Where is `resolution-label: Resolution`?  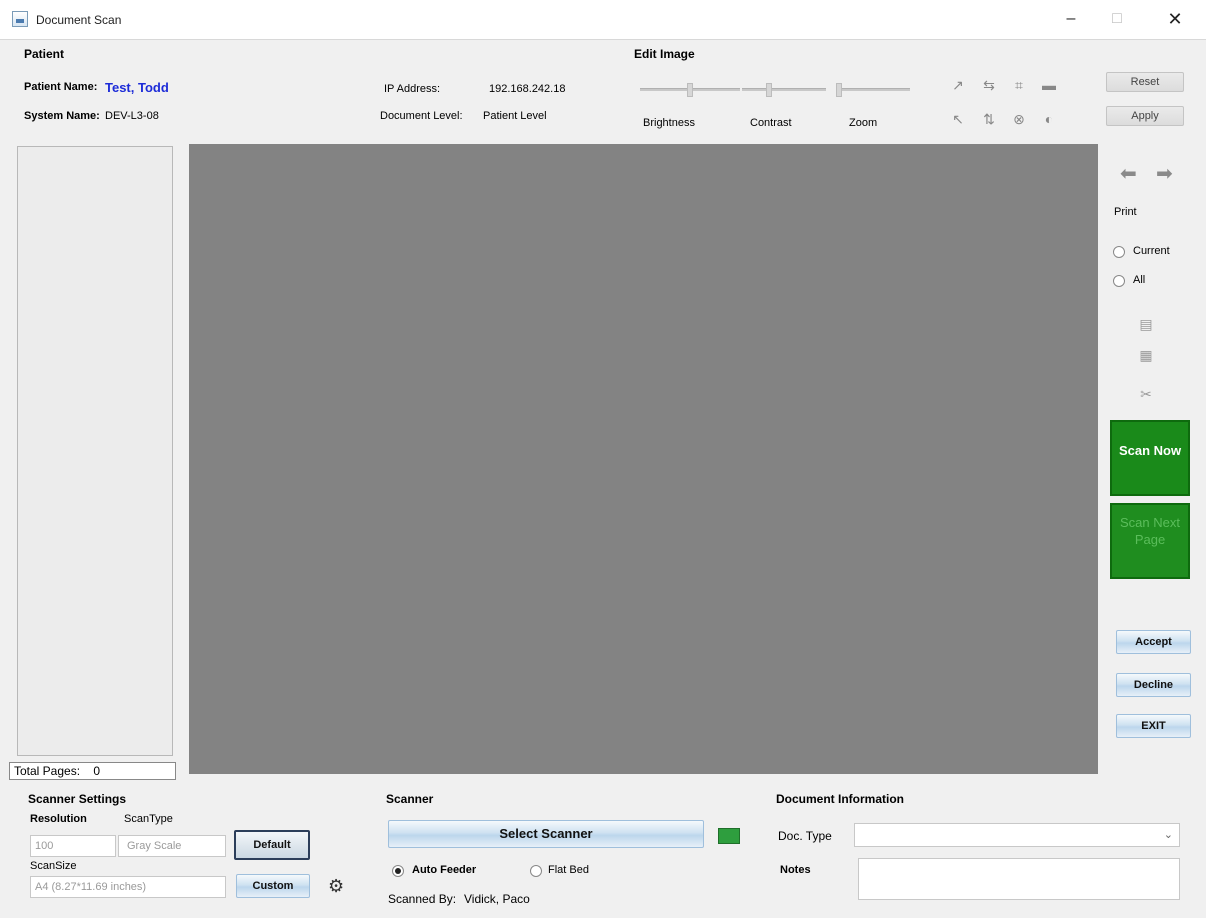
resolution-label: Resolution is located at coordinates (58, 819).